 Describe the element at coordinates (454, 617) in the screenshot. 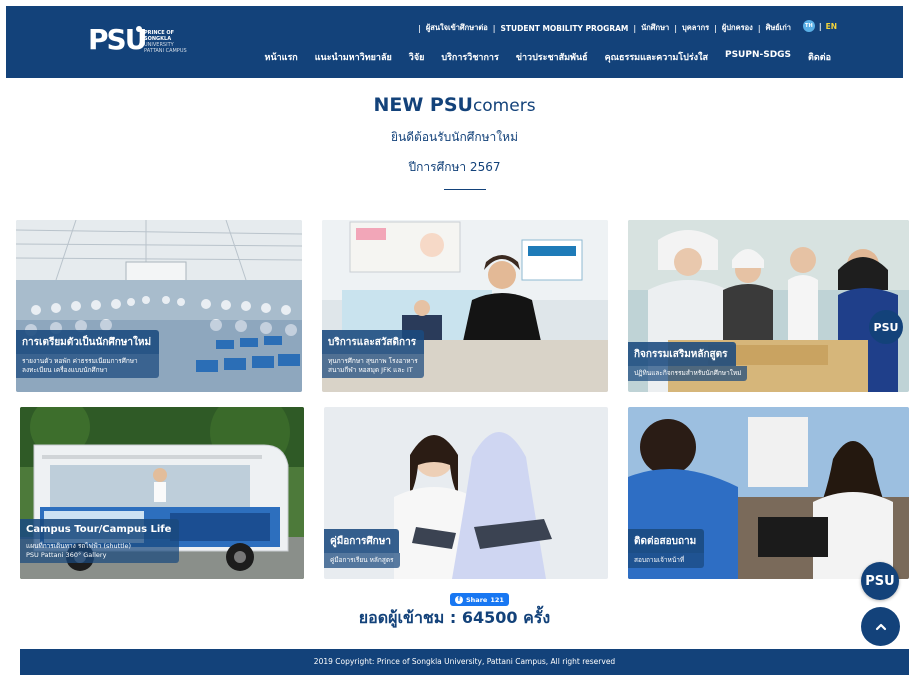

I see `visitor-counter: ยอดผู้เข้าชม : 64500 ครั้ง` at that location.